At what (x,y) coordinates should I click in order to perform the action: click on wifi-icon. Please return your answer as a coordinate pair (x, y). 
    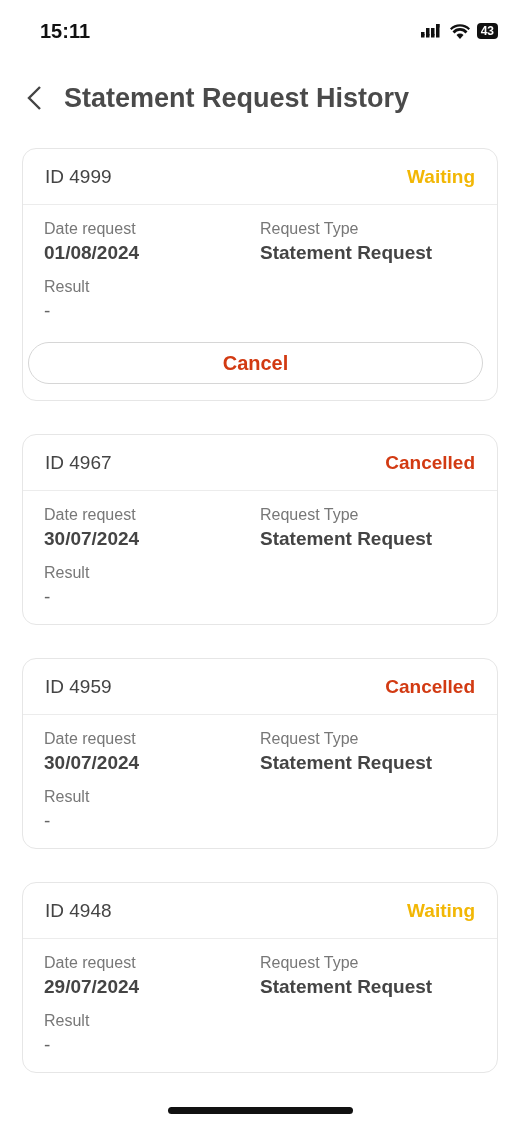
    Looking at the image, I should click on (459, 31).